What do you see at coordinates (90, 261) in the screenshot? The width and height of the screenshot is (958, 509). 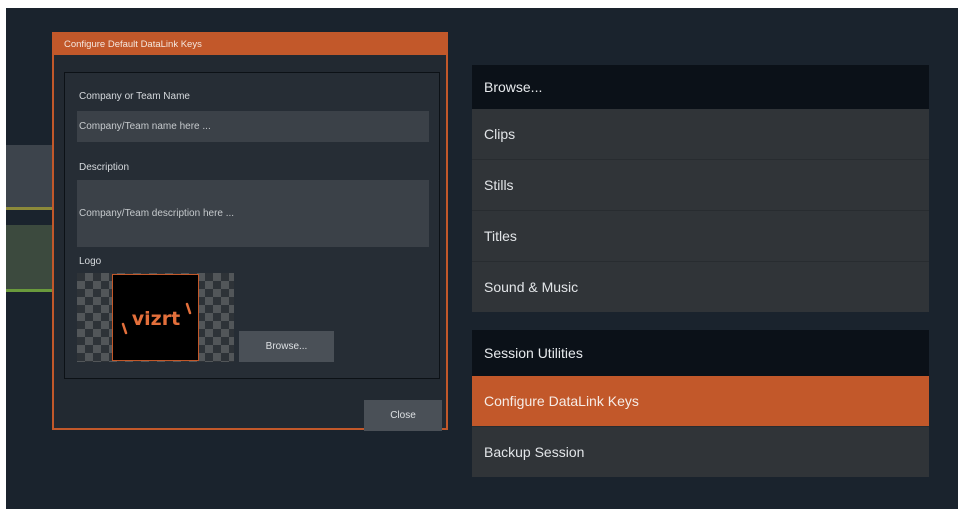 I see `logo-label: Logo` at bounding box center [90, 261].